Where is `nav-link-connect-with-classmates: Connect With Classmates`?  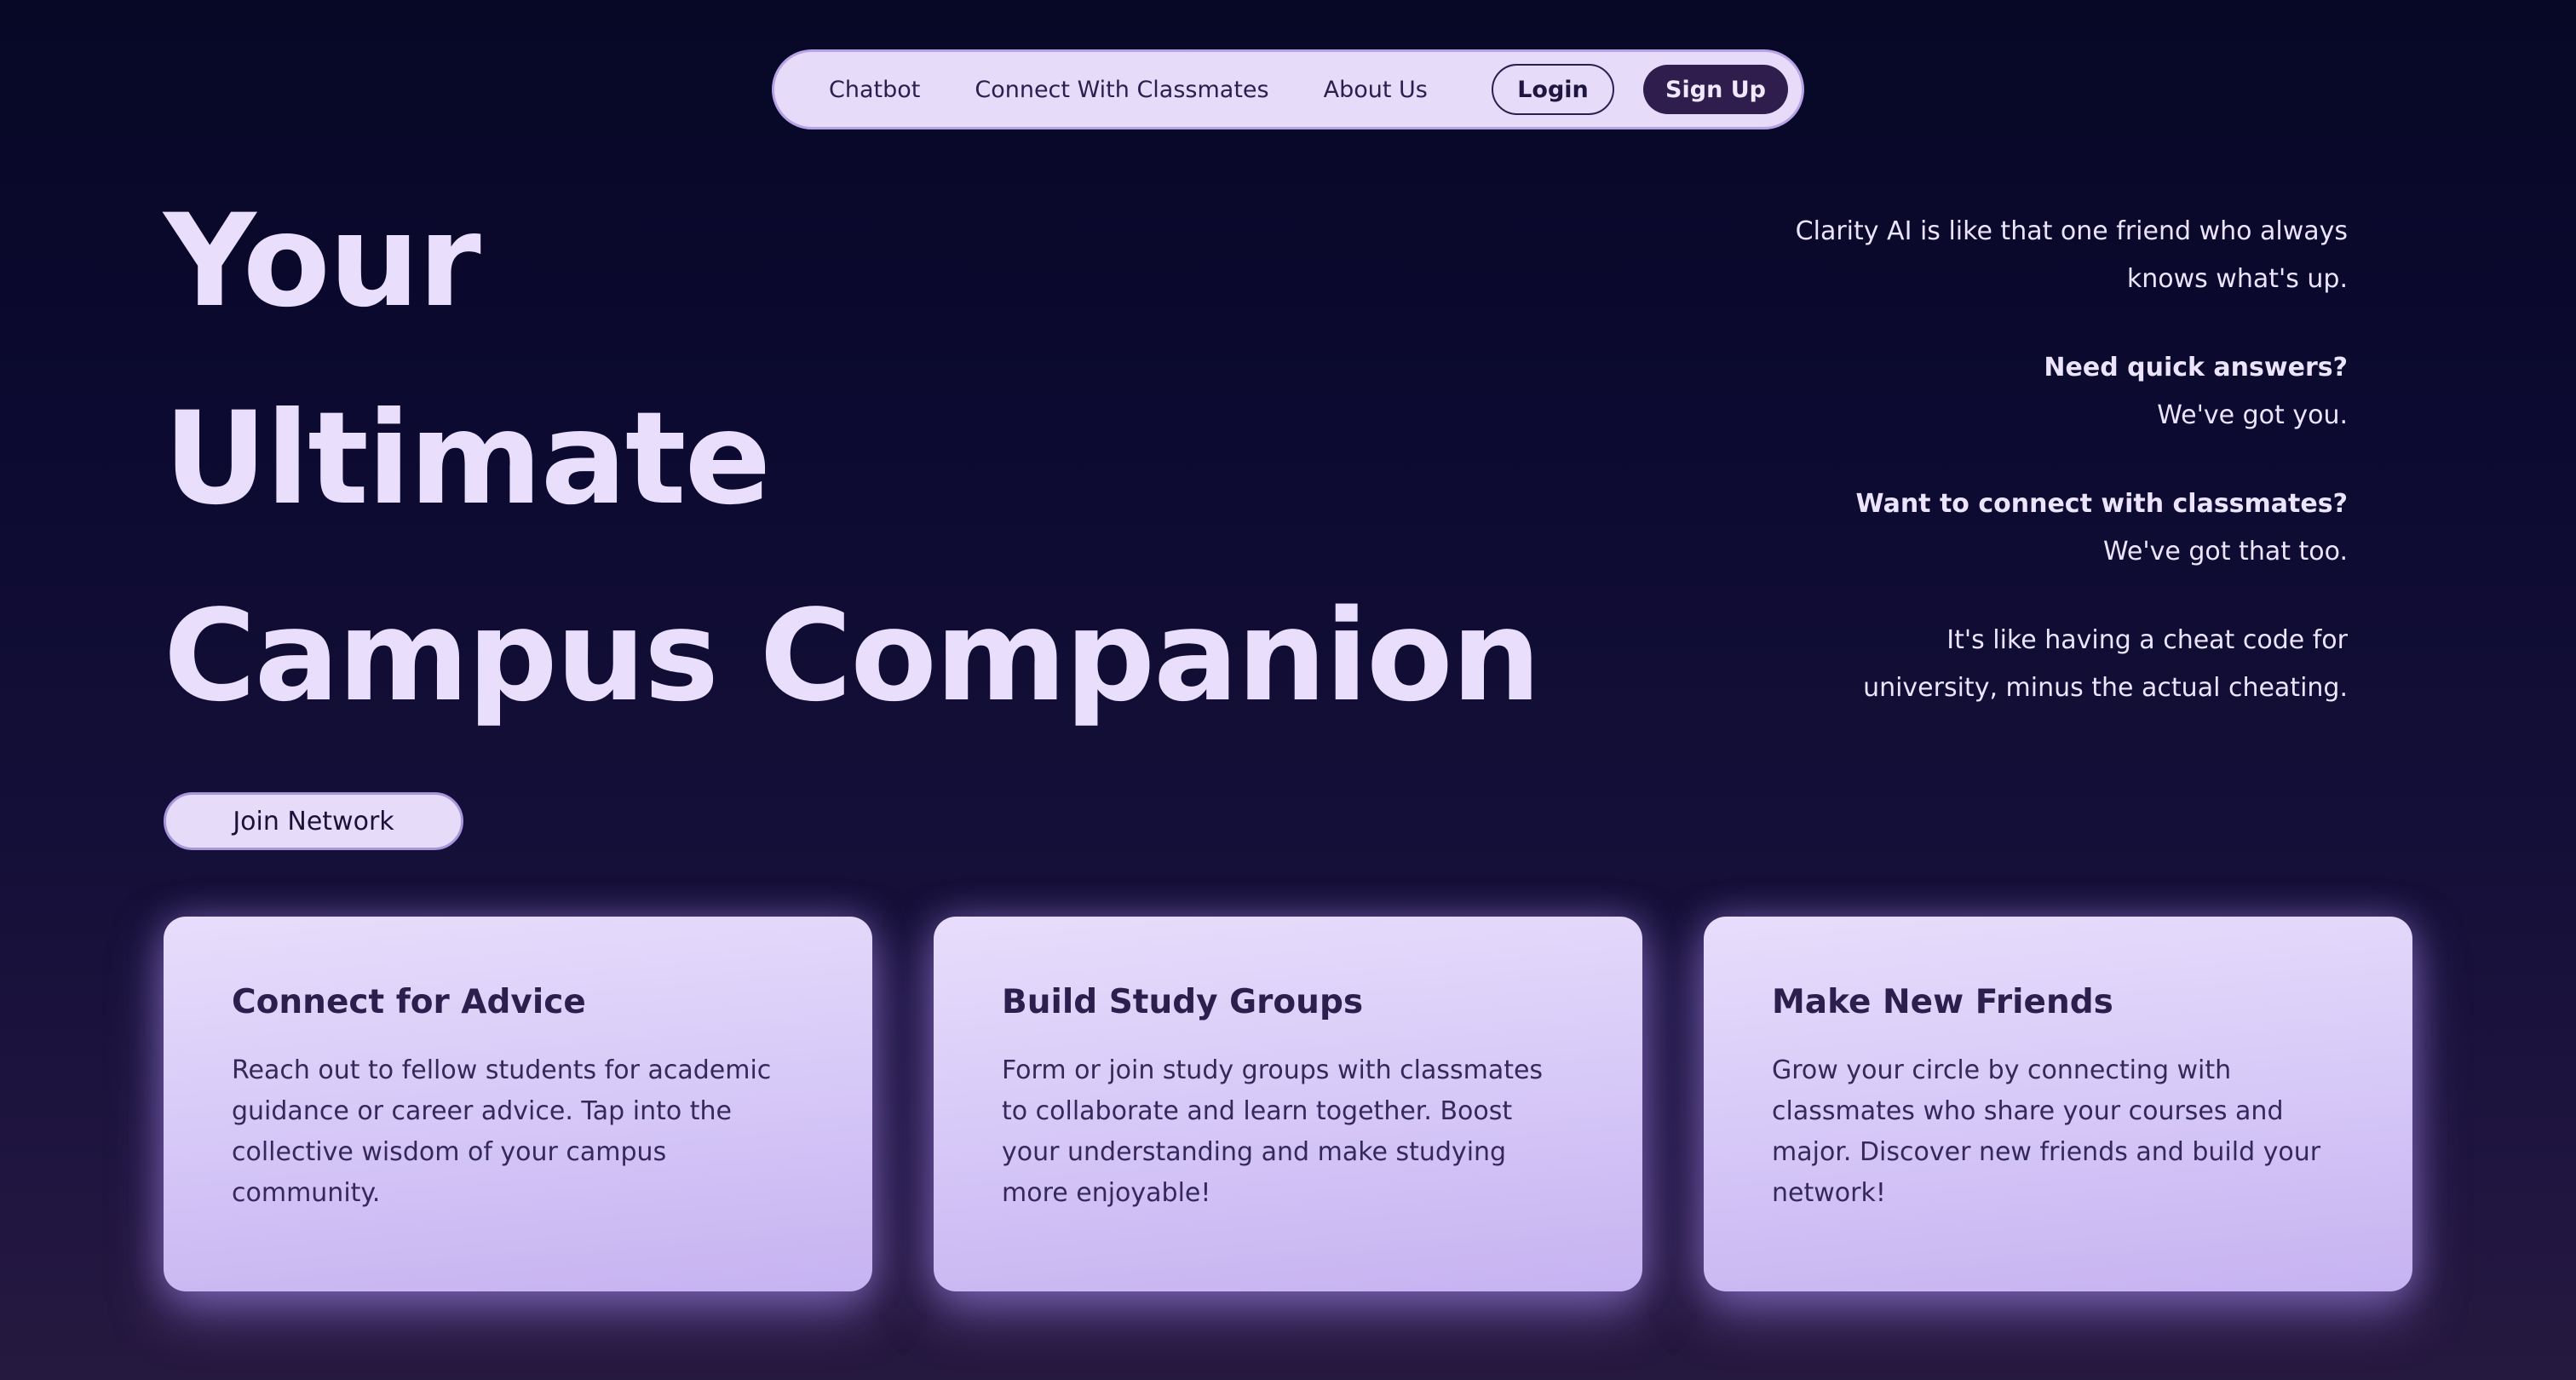
nav-link-connect-with-classmates: Connect With Classmates is located at coordinates (1122, 90).